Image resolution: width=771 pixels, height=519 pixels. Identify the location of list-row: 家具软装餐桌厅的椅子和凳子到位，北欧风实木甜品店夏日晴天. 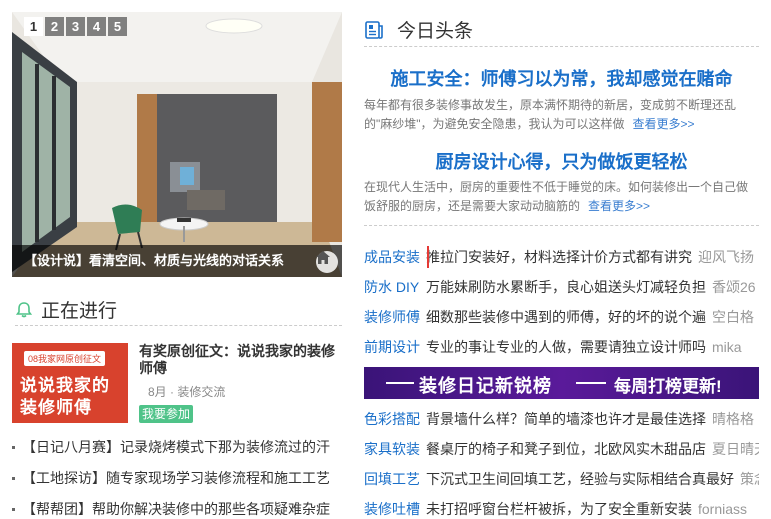
(561, 449).